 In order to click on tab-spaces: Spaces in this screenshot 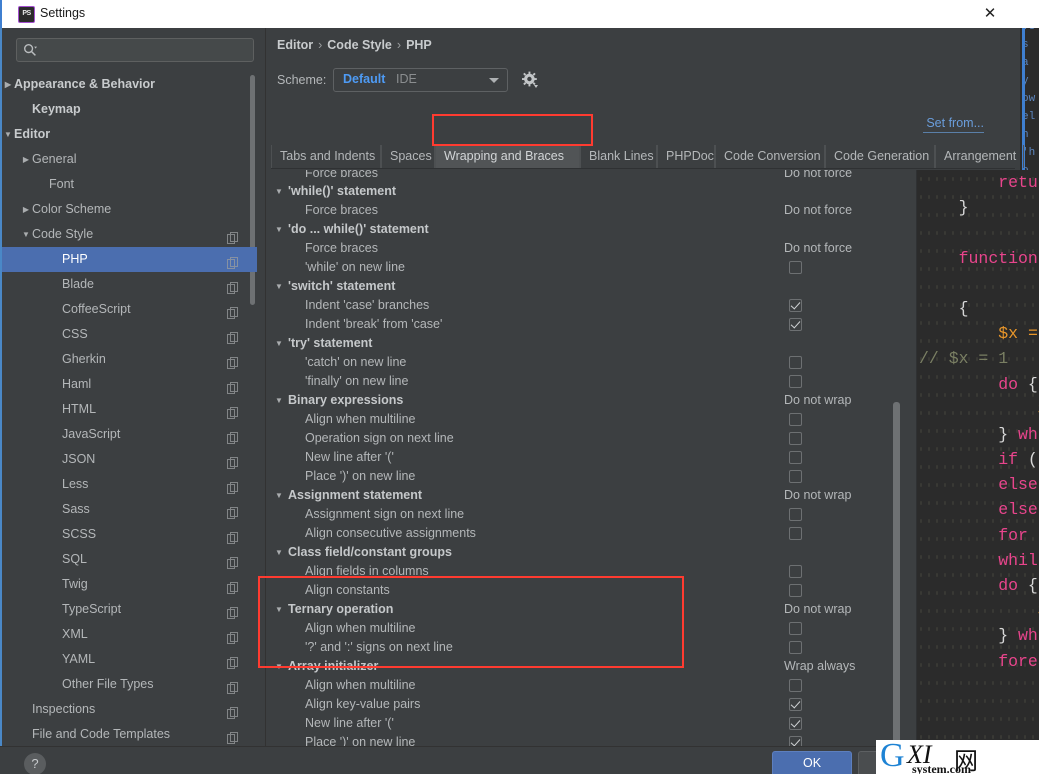, I will do `click(408, 156)`.